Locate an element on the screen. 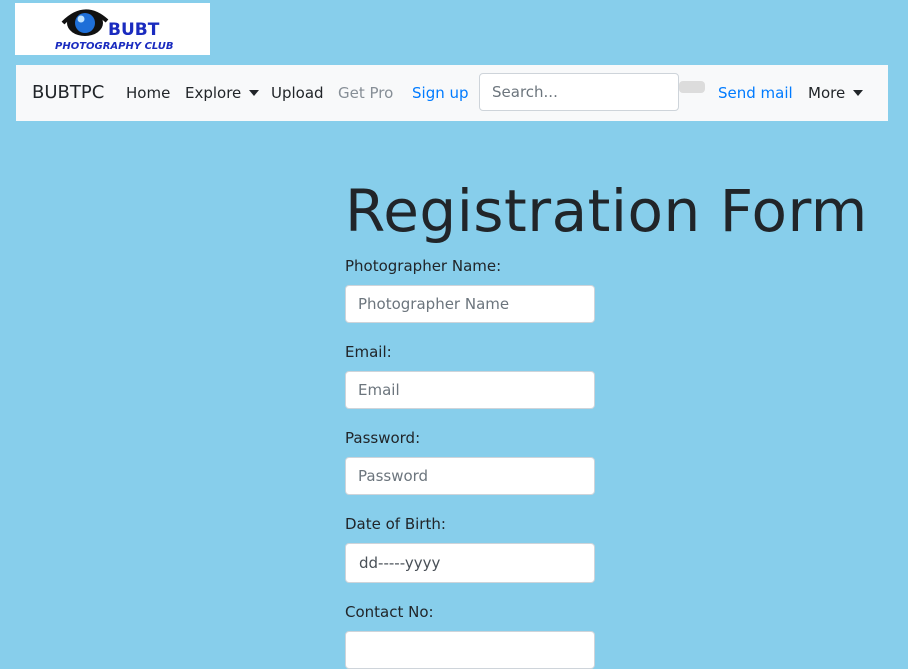 This screenshot has height=669, width=908. password-label: Password: is located at coordinates (383, 438).